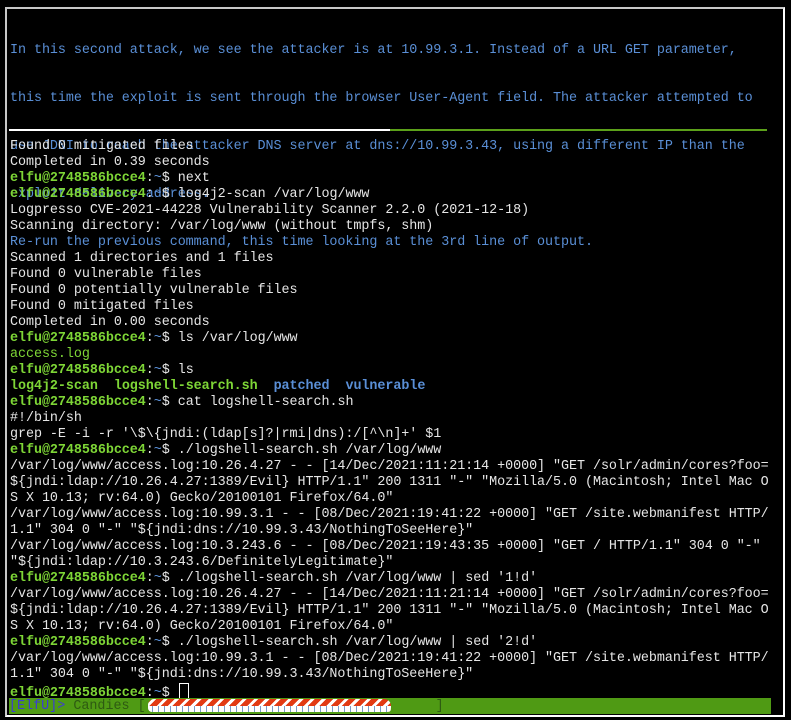 The image size is (791, 720). What do you see at coordinates (183, 691) in the screenshot?
I see `text-cursor` at bounding box center [183, 691].